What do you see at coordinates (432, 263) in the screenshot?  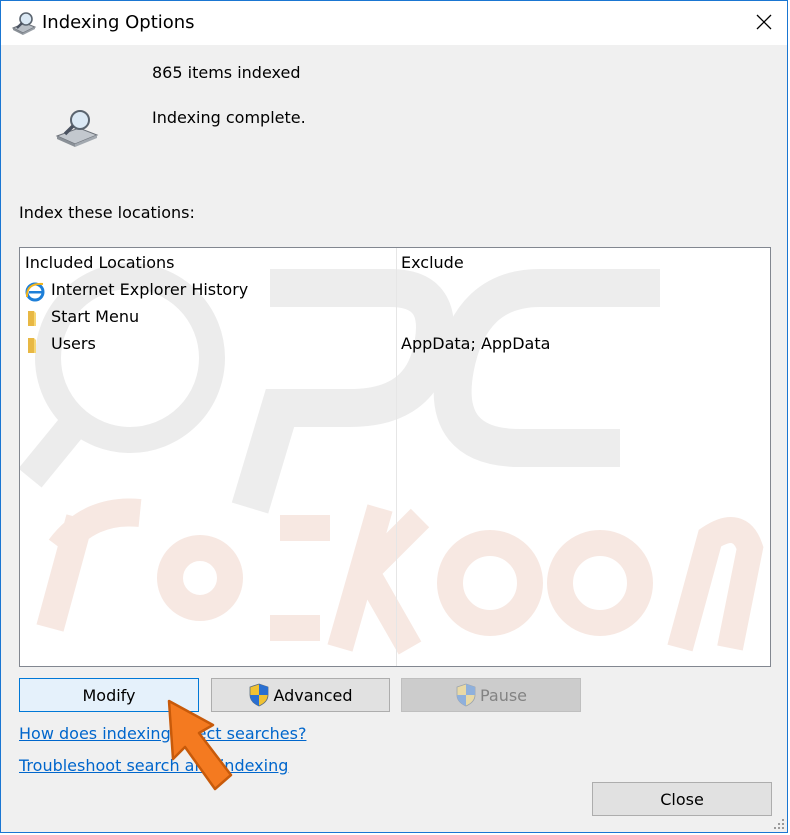 I see `column-header-exclude: Exclude` at bounding box center [432, 263].